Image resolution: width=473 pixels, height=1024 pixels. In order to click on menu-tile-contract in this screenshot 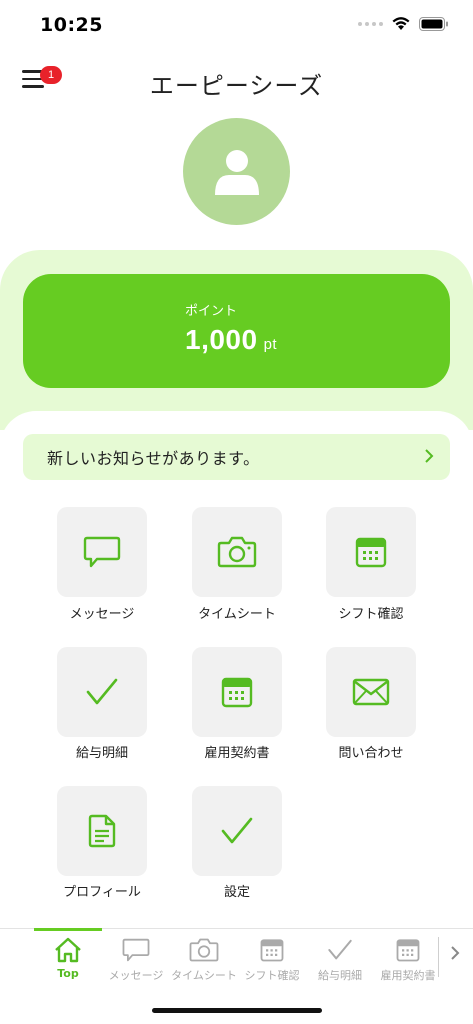, I will do `click(237, 692)`.